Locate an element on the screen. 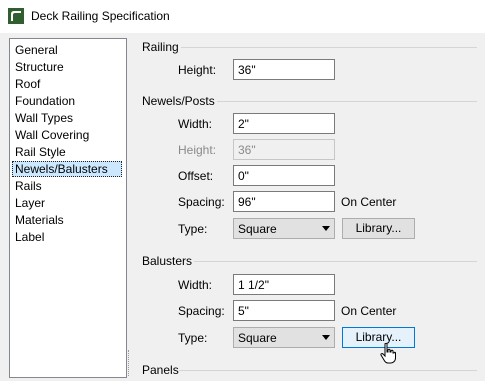  newel-spacing-label: Spacing: is located at coordinates (201, 202).